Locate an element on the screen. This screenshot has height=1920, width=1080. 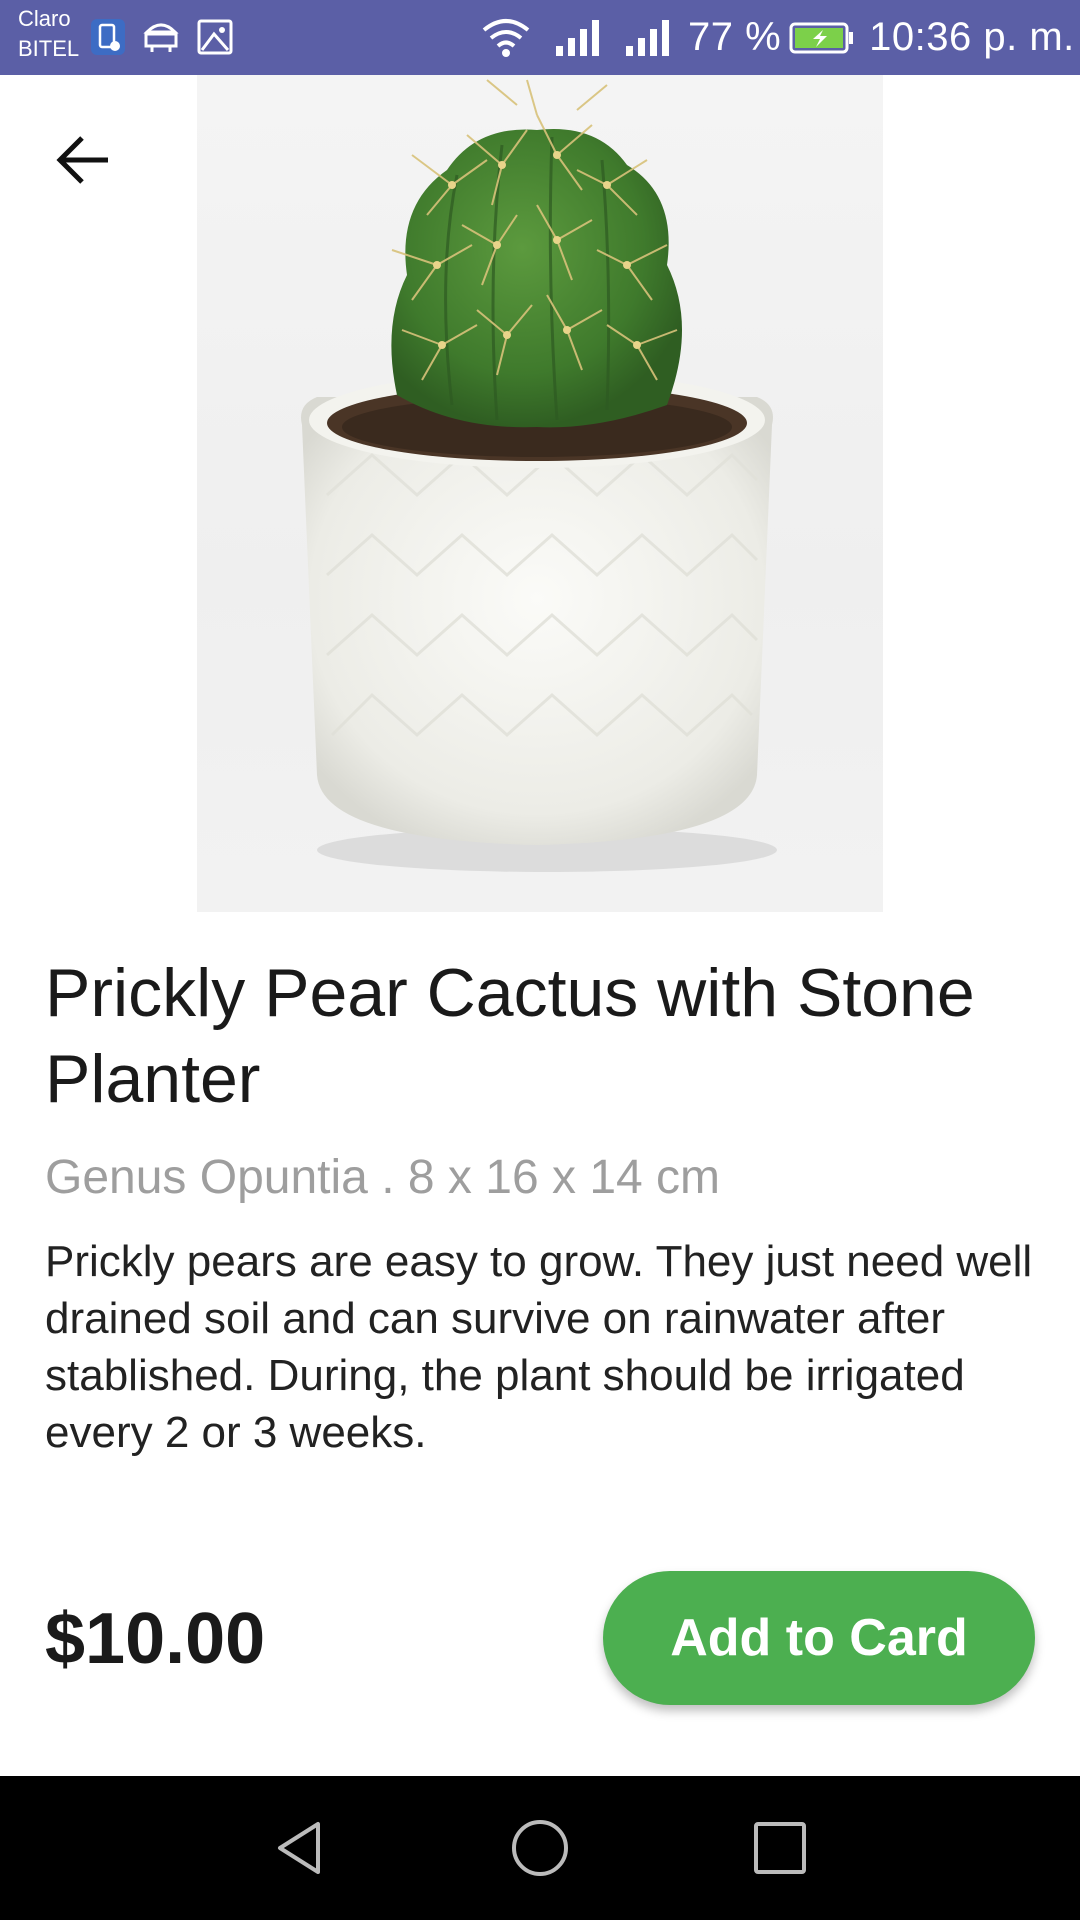
status-bar: Claro BITEL 77 % 10:36 p. m. is located at coordinates (540, 37).